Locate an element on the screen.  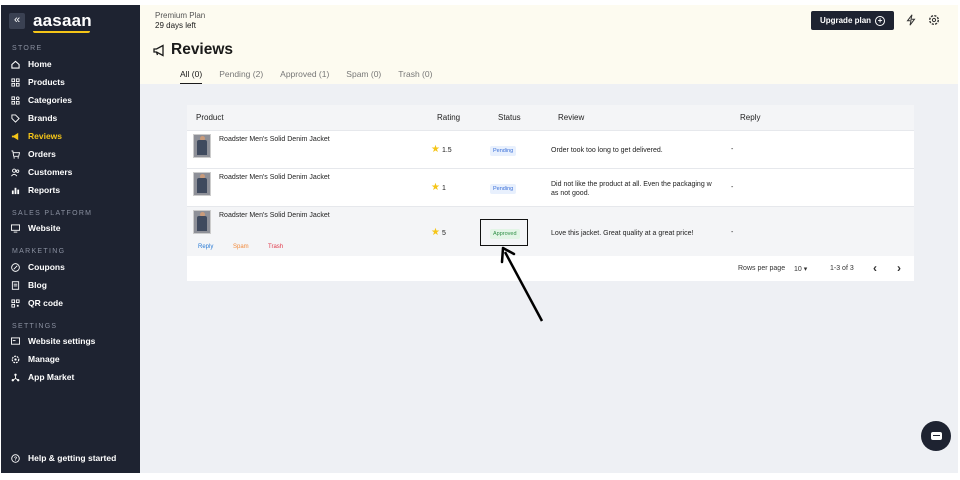
sidebar-item-label: Customers is located at coordinates (50, 172).